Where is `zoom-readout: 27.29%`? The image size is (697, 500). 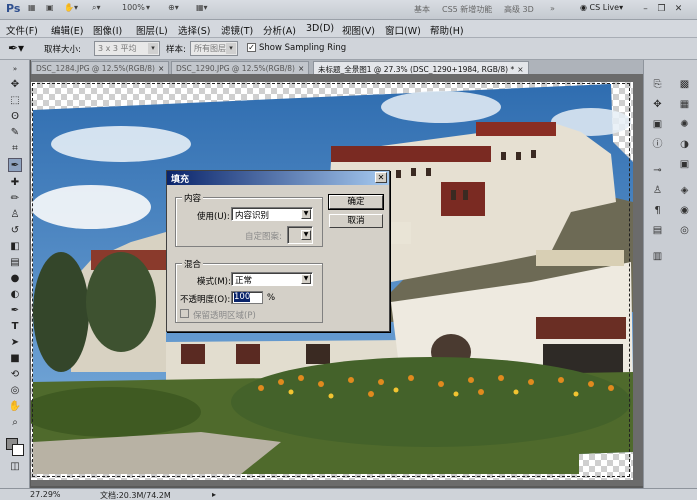 zoom-readout: 27.29% is located at coordinates (45, 494).